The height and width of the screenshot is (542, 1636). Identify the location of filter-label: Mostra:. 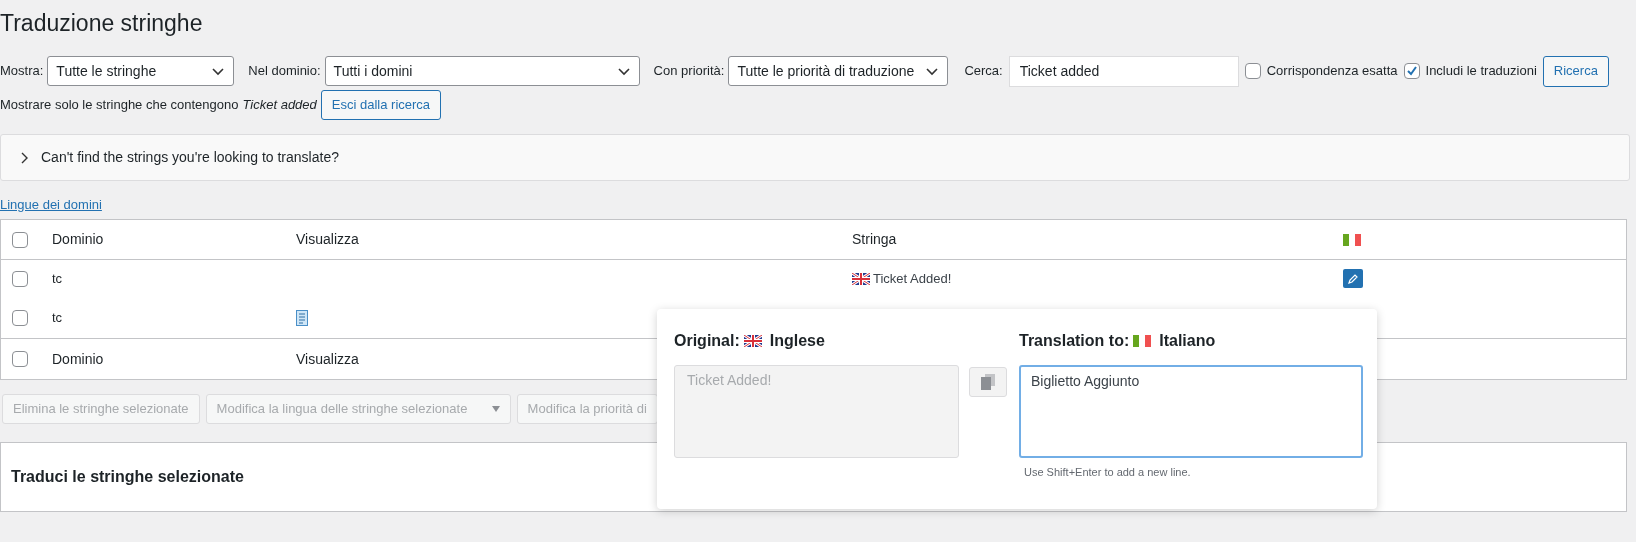
(22, 71).